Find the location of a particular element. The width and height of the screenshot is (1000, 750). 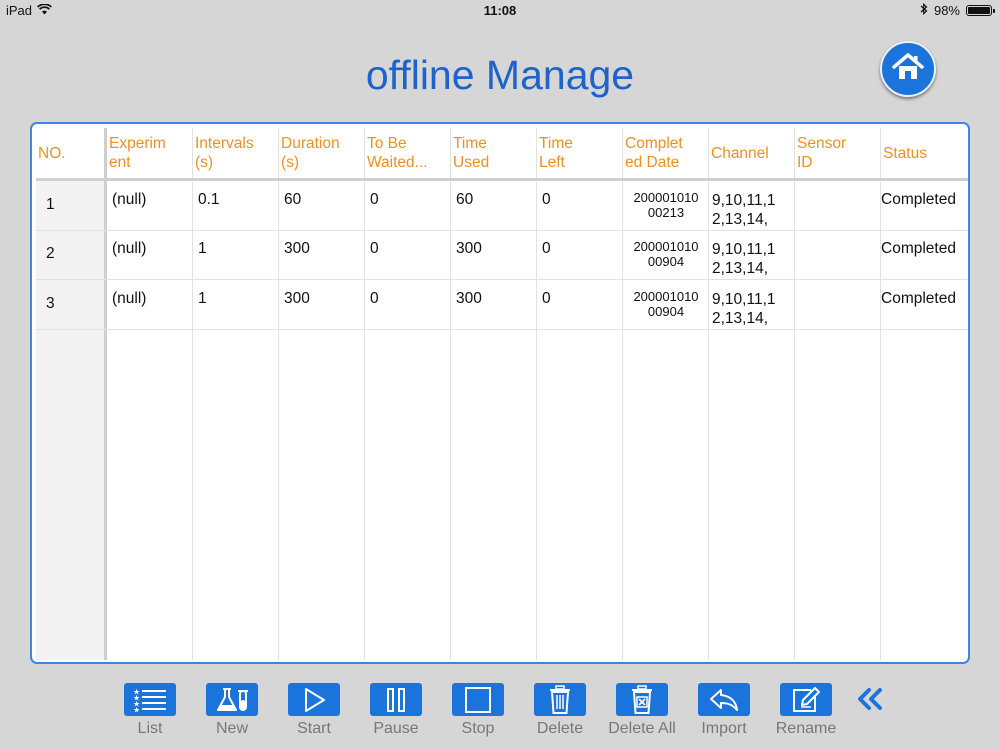

stop-button: Stop is located at coordinates (475, 713).